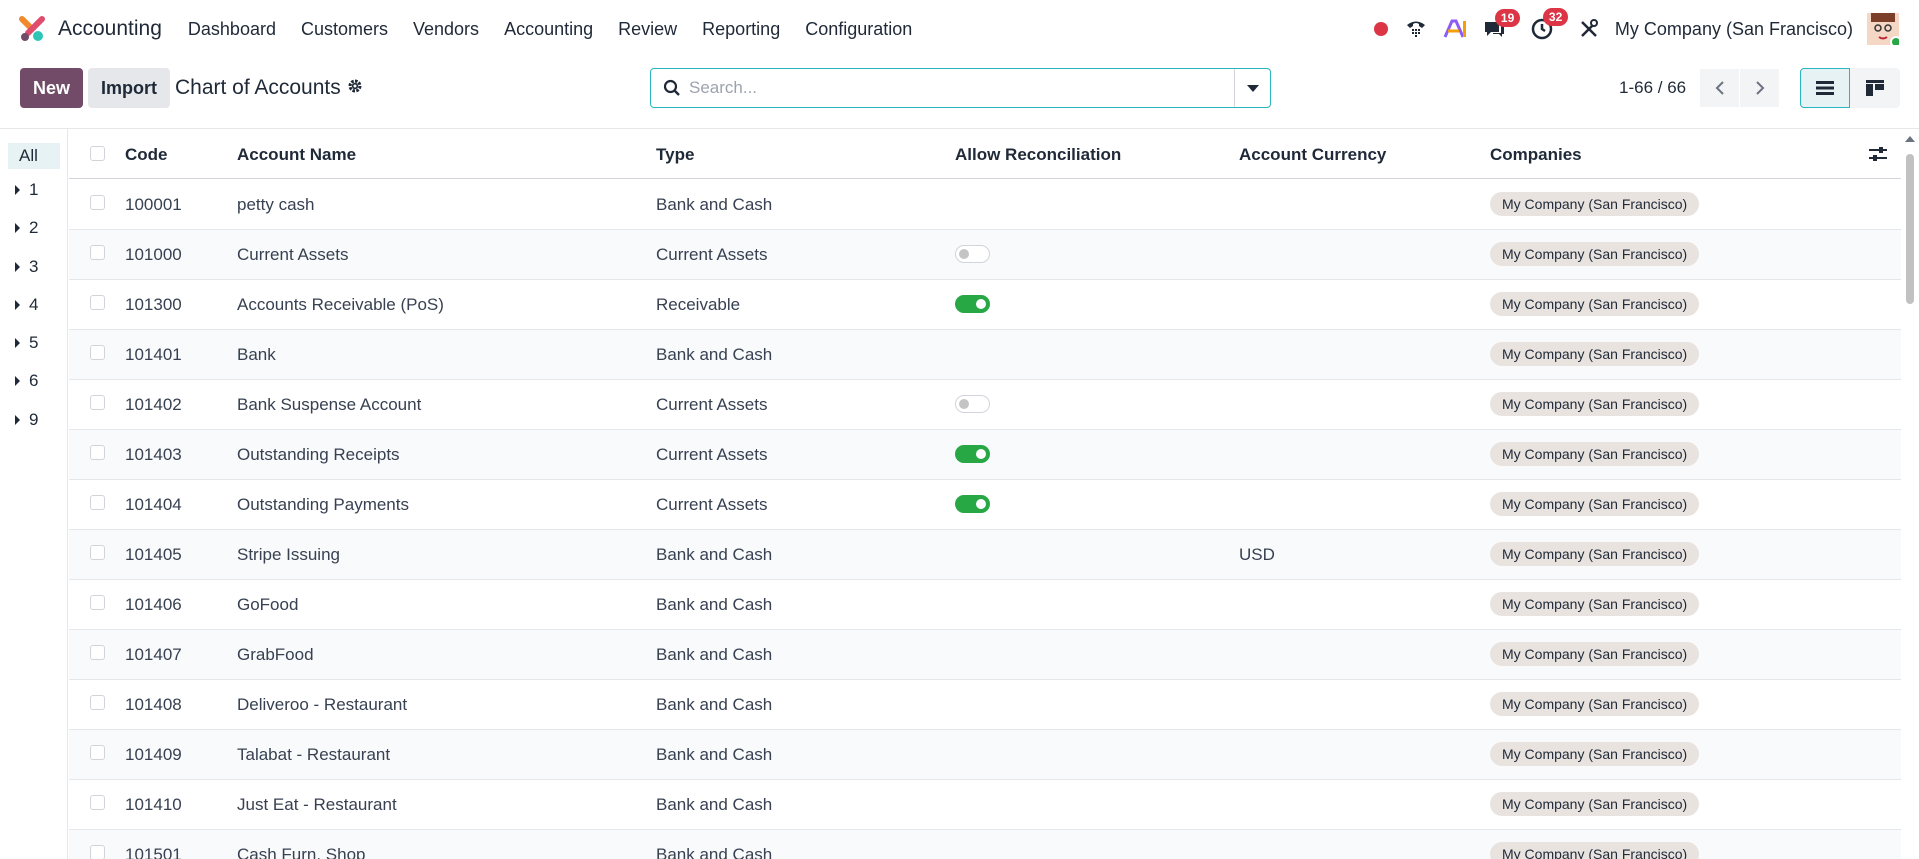 This screenshot has width=1919, height=859. I want to click on menu-dashboard: Dashboard, so click(232, 29).